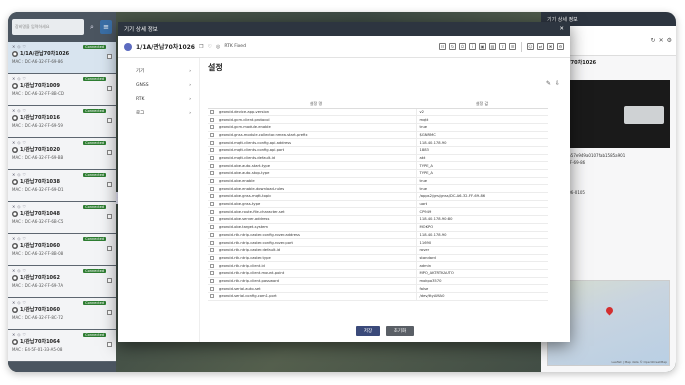 This screenshot has width=685, height=385. I want to click on nav-item-device: 기기 ›, so click(158, 71).